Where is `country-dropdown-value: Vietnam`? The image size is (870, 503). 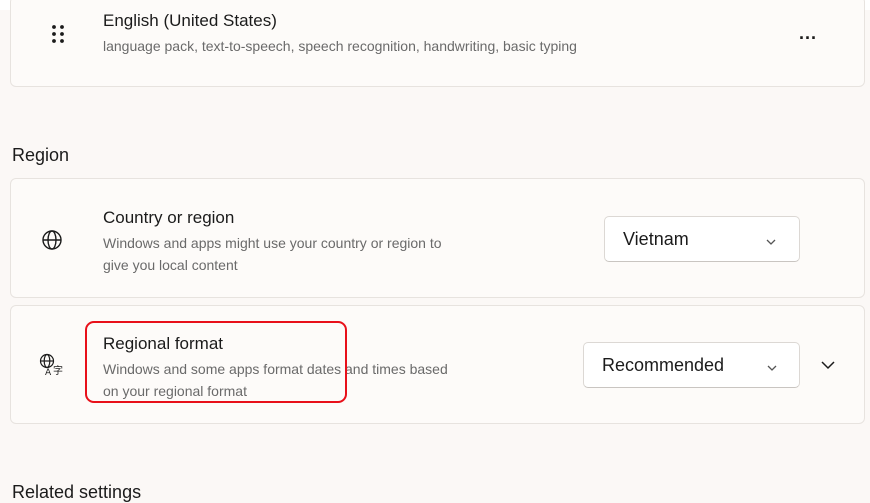
country-dropdown-value: Vietnam is located at coordinates (656, 239).